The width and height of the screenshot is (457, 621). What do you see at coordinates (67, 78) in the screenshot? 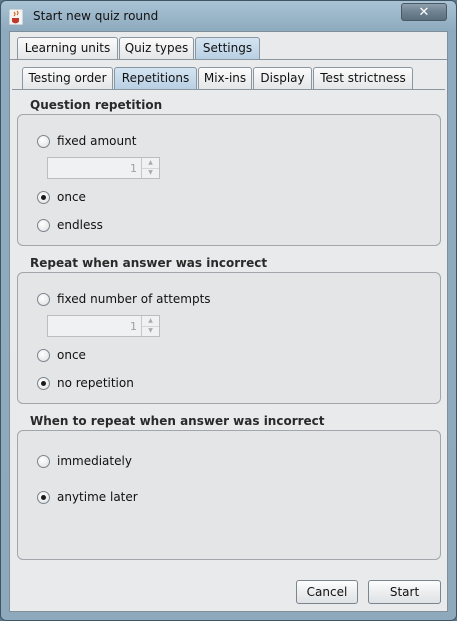
I see `tab-testing-order: Testing order` at bounding box center [67, 78].